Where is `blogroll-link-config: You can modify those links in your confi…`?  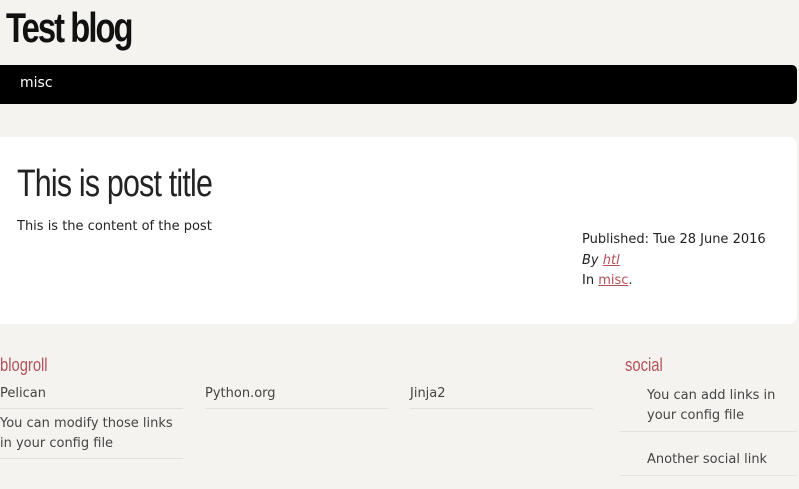
blogroll-link-config: You can modify those links in your confi… is located at coordinates (91, 436).